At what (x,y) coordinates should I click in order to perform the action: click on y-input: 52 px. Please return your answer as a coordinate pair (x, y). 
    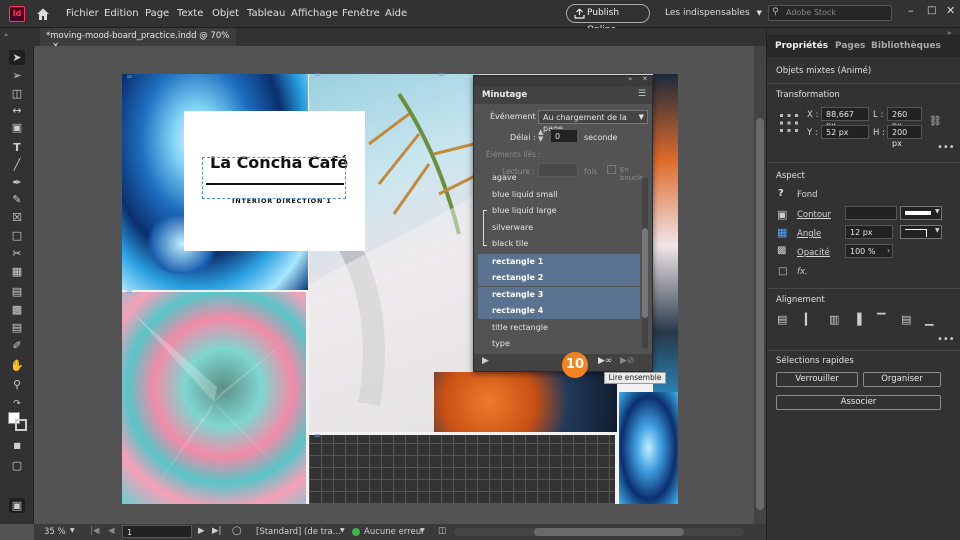
    Looking at the image, I should click on (845, 132).